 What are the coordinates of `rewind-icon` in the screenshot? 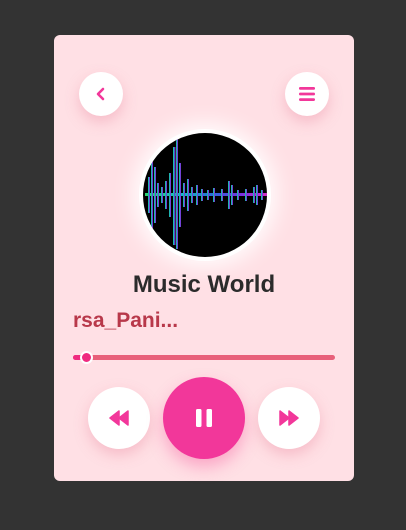 It's located at (119, 418).